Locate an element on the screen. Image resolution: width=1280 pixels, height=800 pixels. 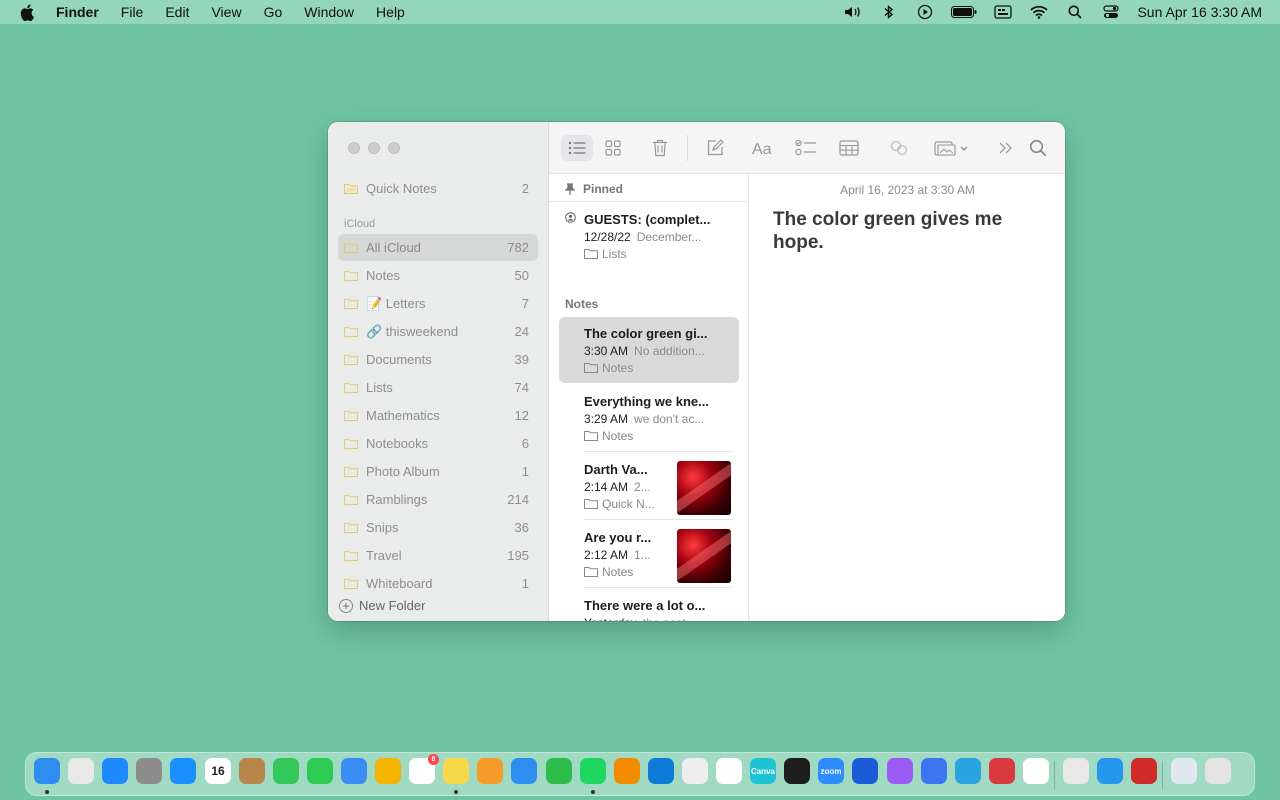
sidebar-item-label: All iCloud is located at coordinates (393, 247).